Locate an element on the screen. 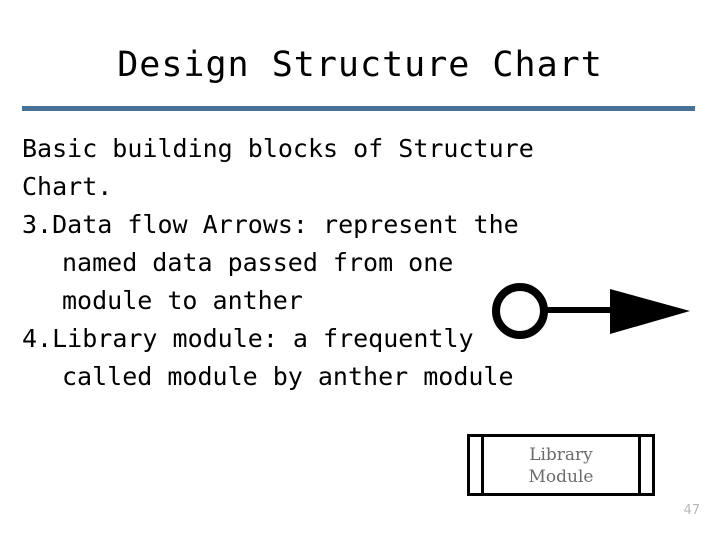 This screenshot has height=540, width=720. arrow-origin-circle is located at coordinates (520, 311).